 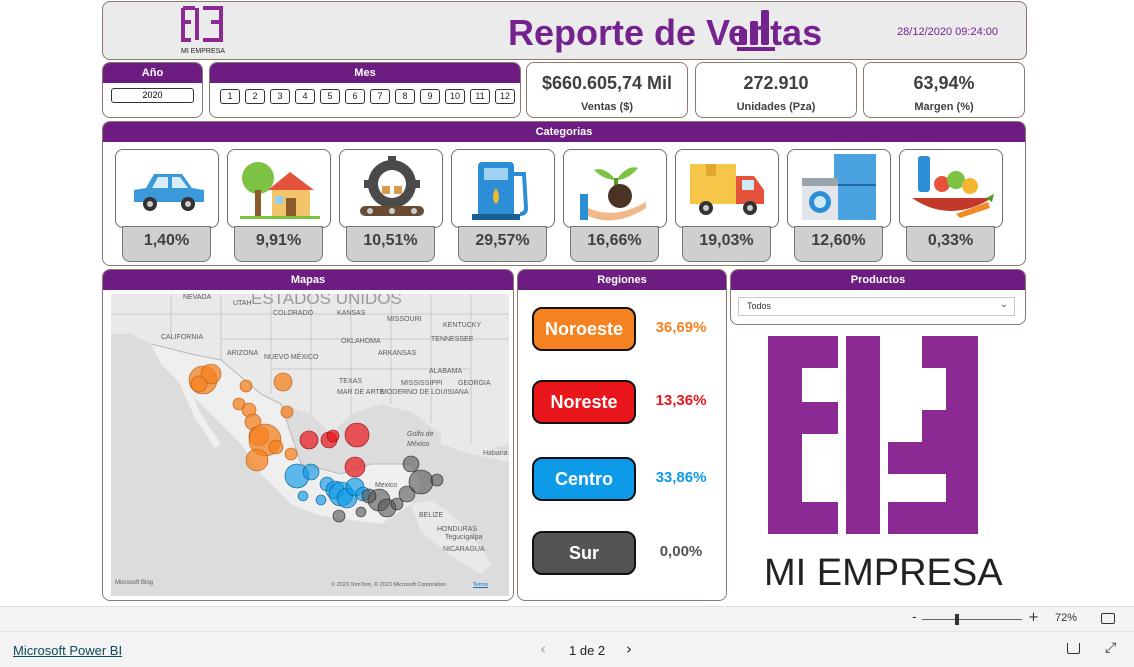 I want to click on map-terms-link: Terms, so click(x=480, y=585).